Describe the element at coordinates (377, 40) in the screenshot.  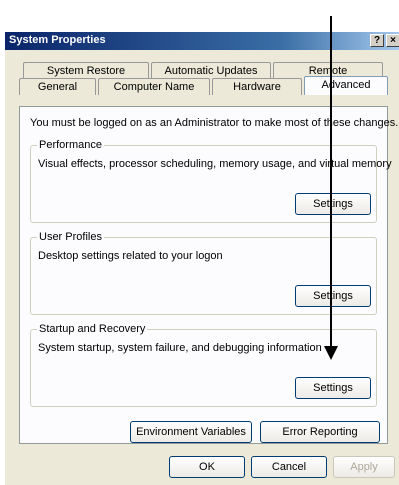
I see `help-button: ?` at that location.